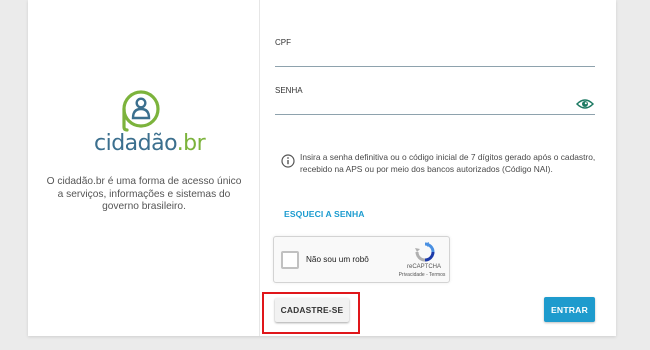 The width and height of the screenshot is (650, 350). Describe the element at coordinates (141, 111) in the screenshot. I see `person-icon` at that location.